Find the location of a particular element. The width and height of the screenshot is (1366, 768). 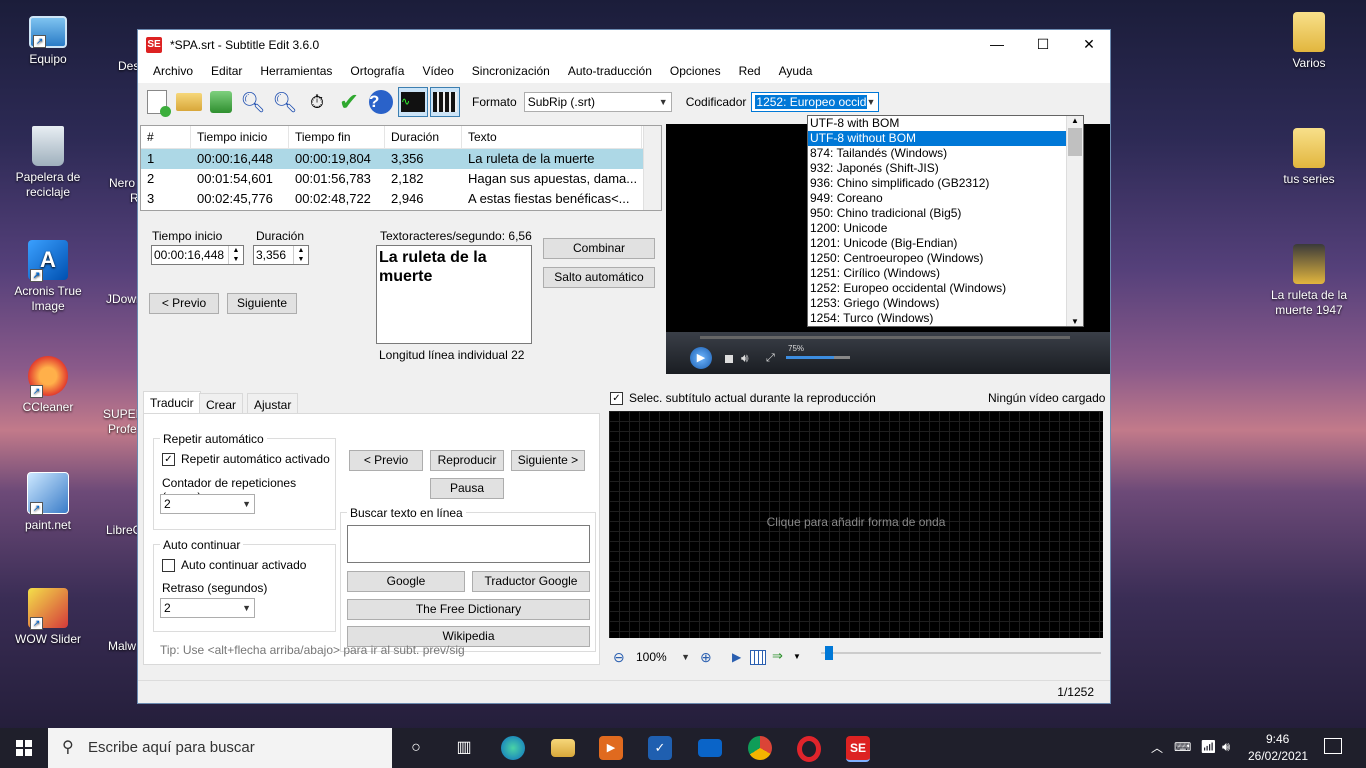

desktop-icon-acronis: A ↗ Acronis True Image is located at coordinates (48, 277).